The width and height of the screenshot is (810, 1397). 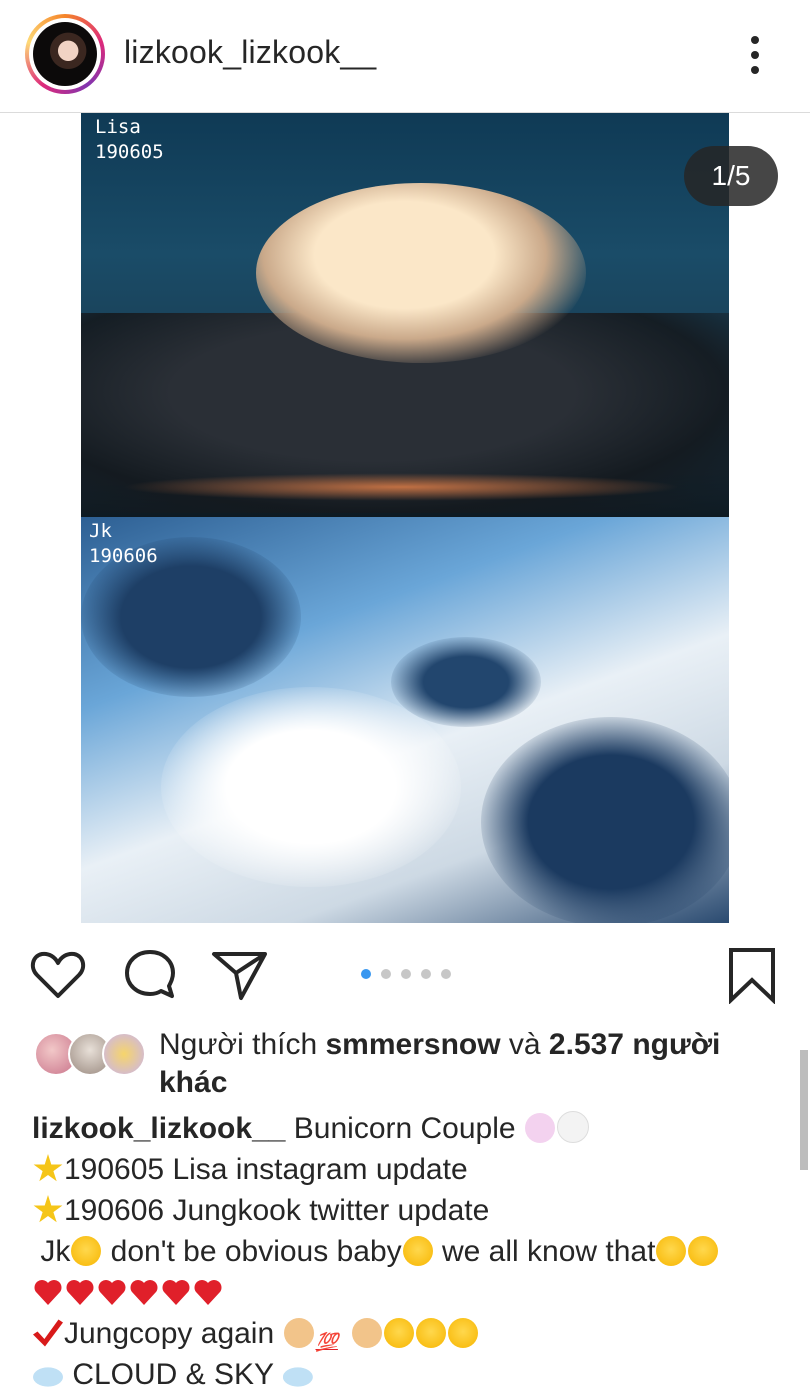 What do you see at coordinates (755, 55) in the screenshot?
I see `more-vertical-icon` at bounding box center [755, 55].